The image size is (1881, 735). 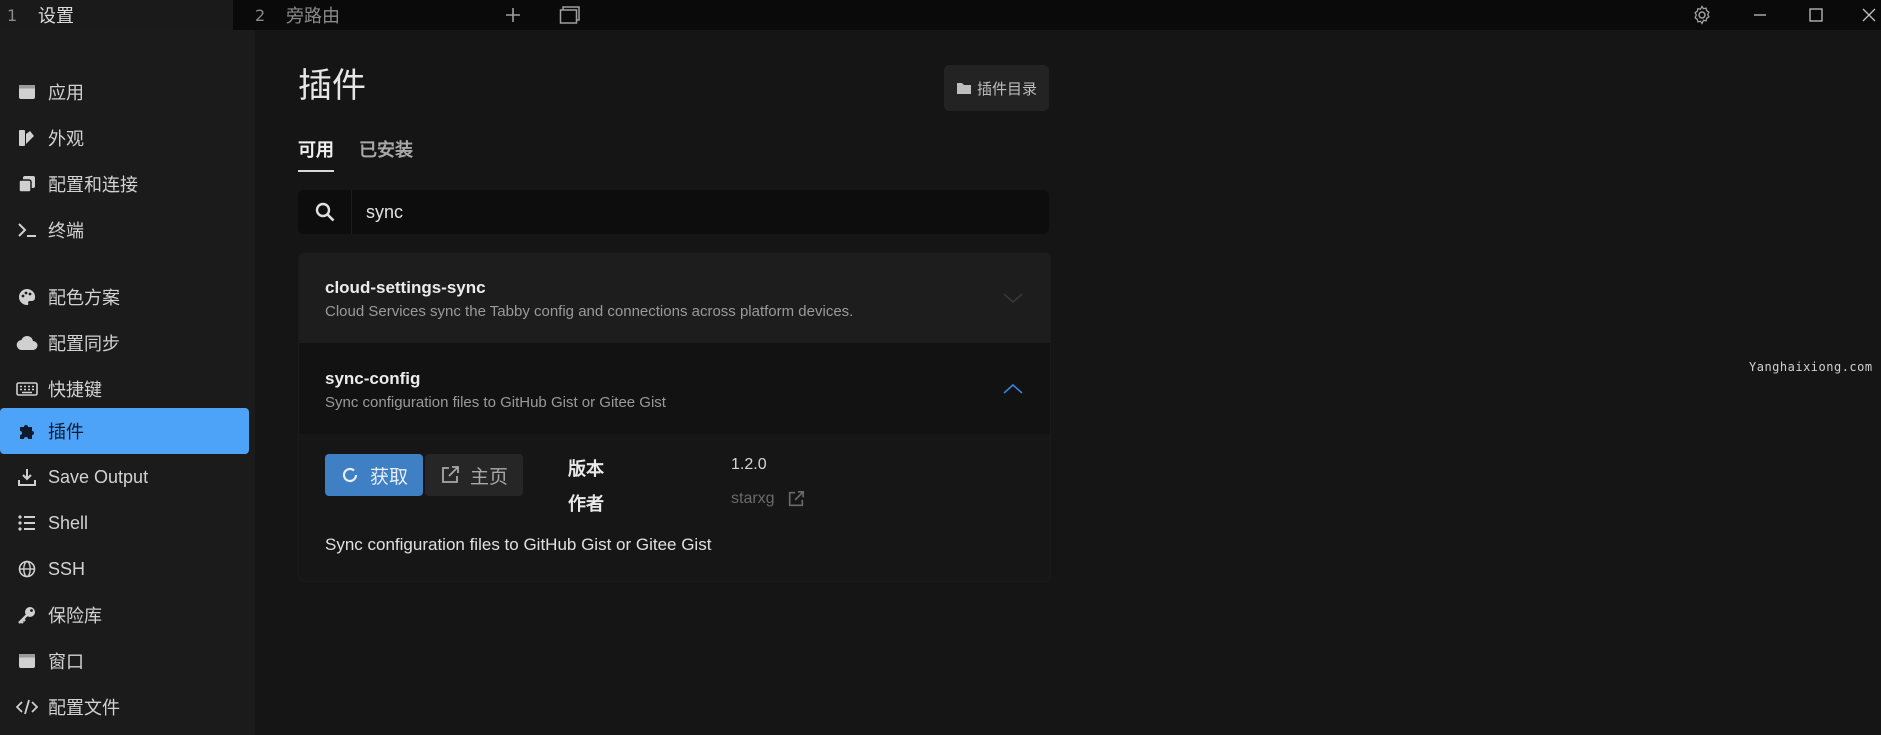 What do you see at coordinates (56, 16) in the screenshot?
I see `tab-title: 设置` at bounding box center [56, 16].